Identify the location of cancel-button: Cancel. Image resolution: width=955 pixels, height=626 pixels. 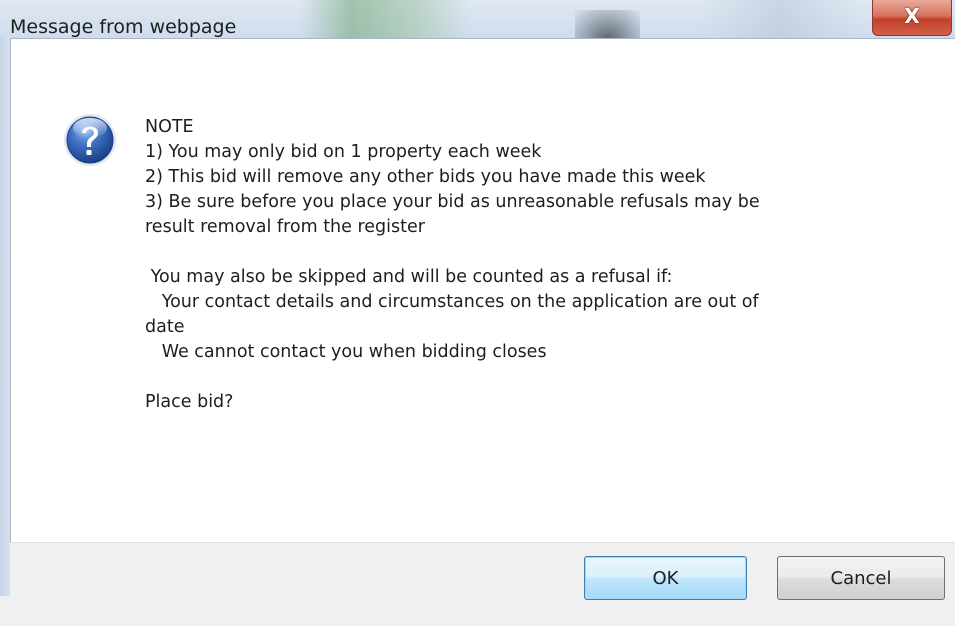
(861, 578).